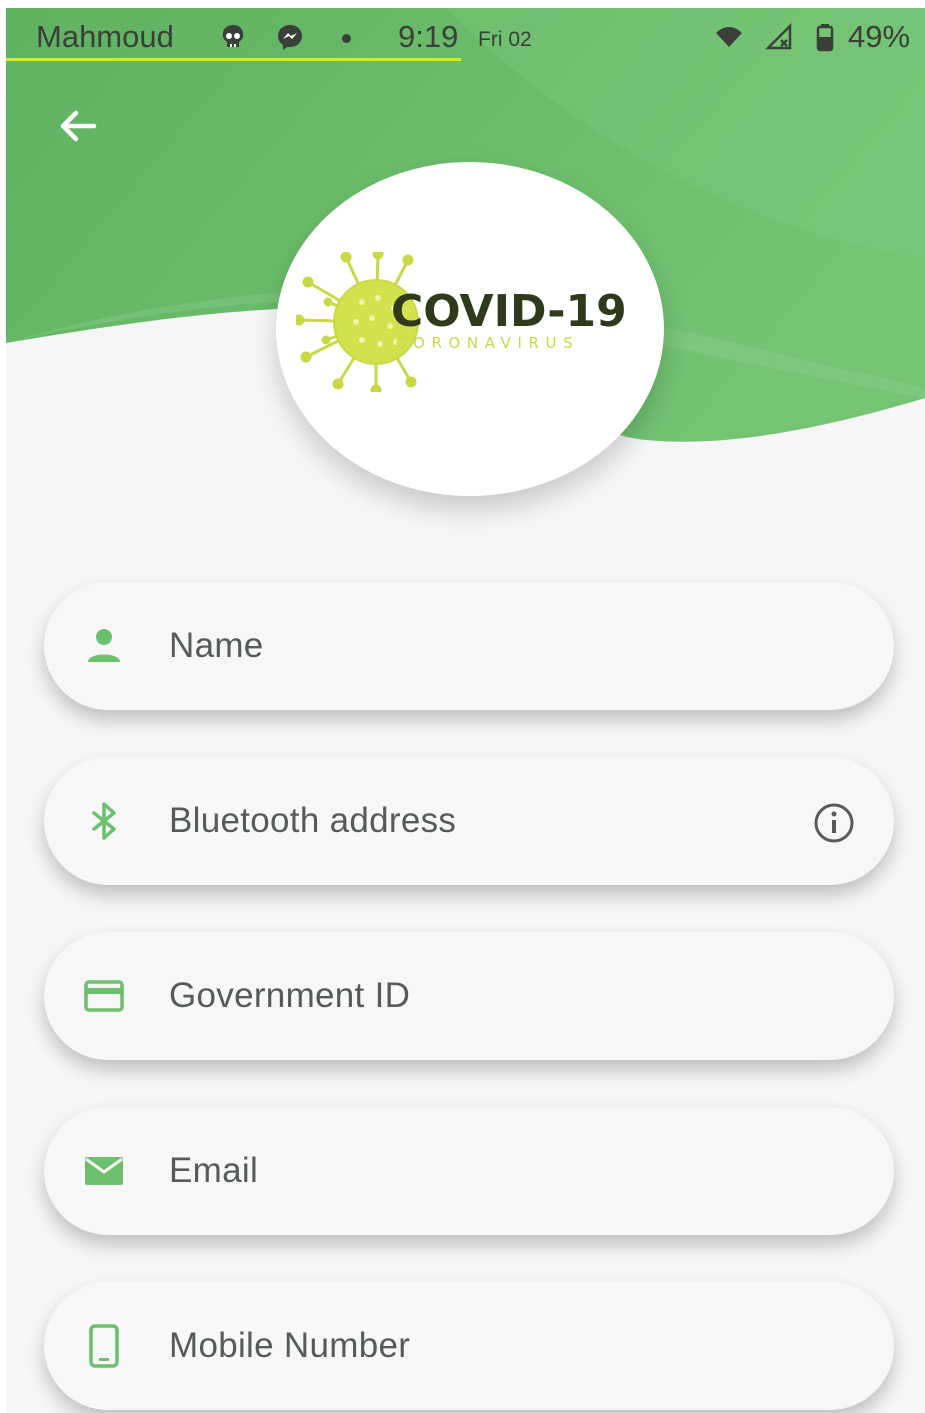  I want to click on government-id-field: Government ID, so click(469, 996).